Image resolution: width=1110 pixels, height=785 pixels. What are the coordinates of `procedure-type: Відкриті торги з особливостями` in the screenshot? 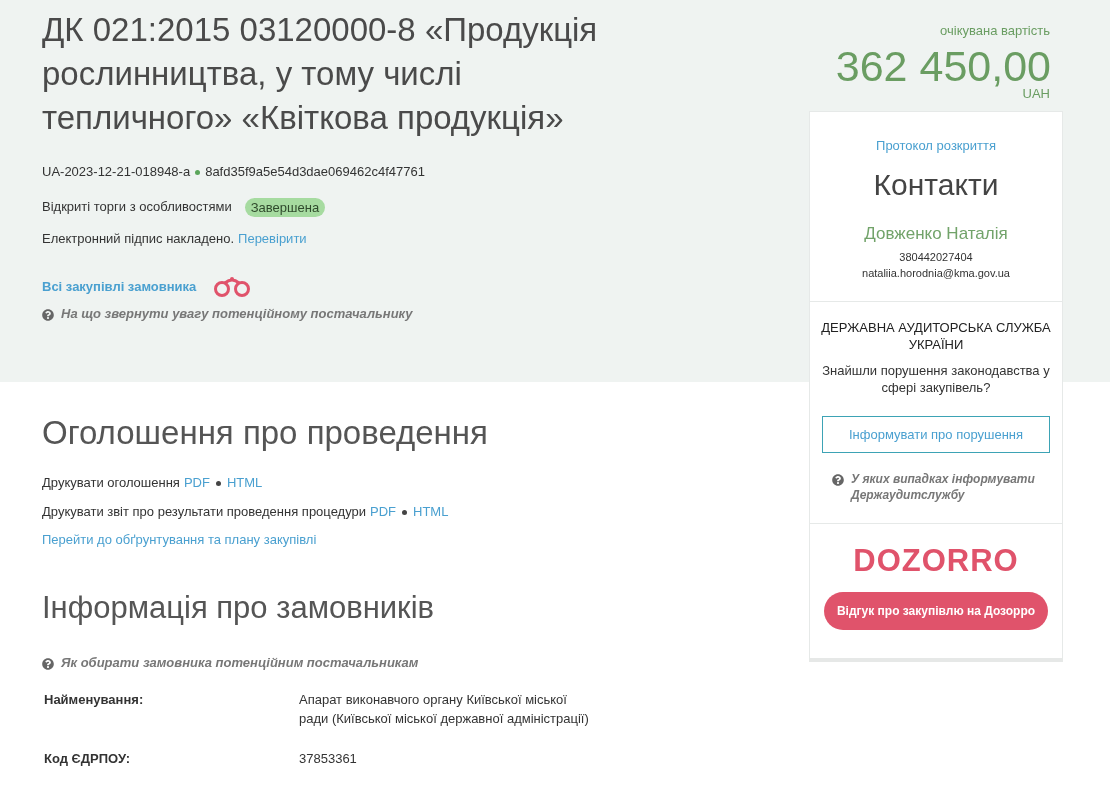 It's located at (137, 207).